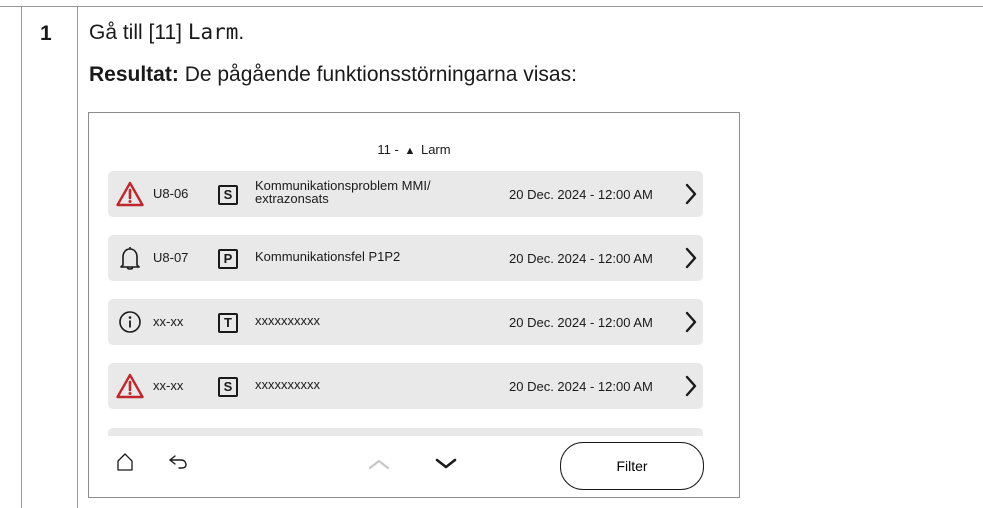  I want to click on instruction-code: Larm, so click(213, 32).